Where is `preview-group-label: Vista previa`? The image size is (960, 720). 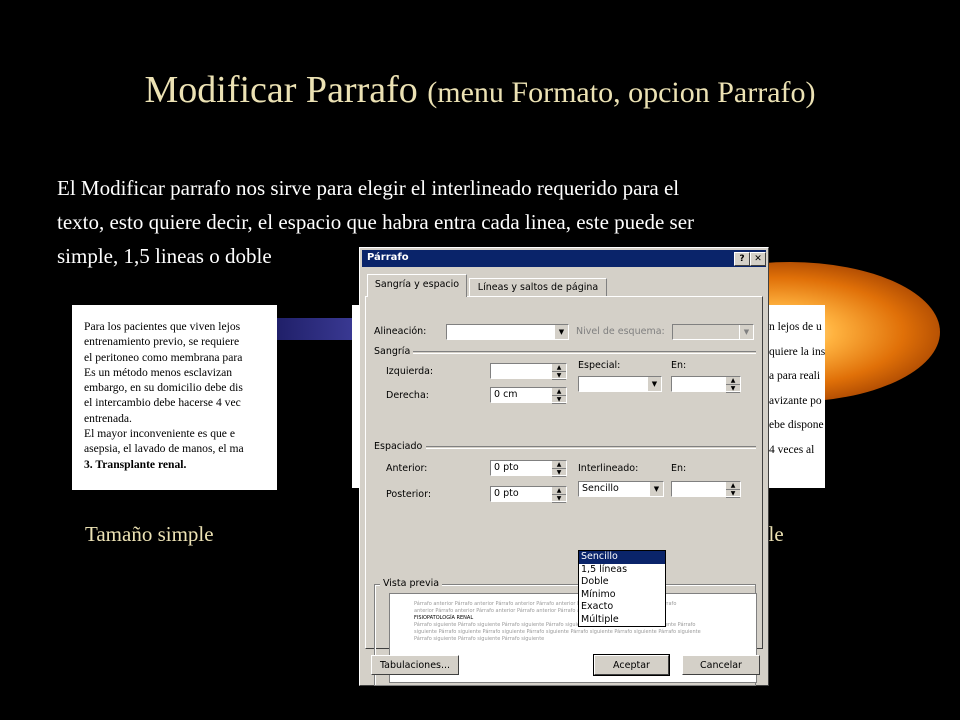 preview-group-label: Vista previa is located at coordinates (411, 583).